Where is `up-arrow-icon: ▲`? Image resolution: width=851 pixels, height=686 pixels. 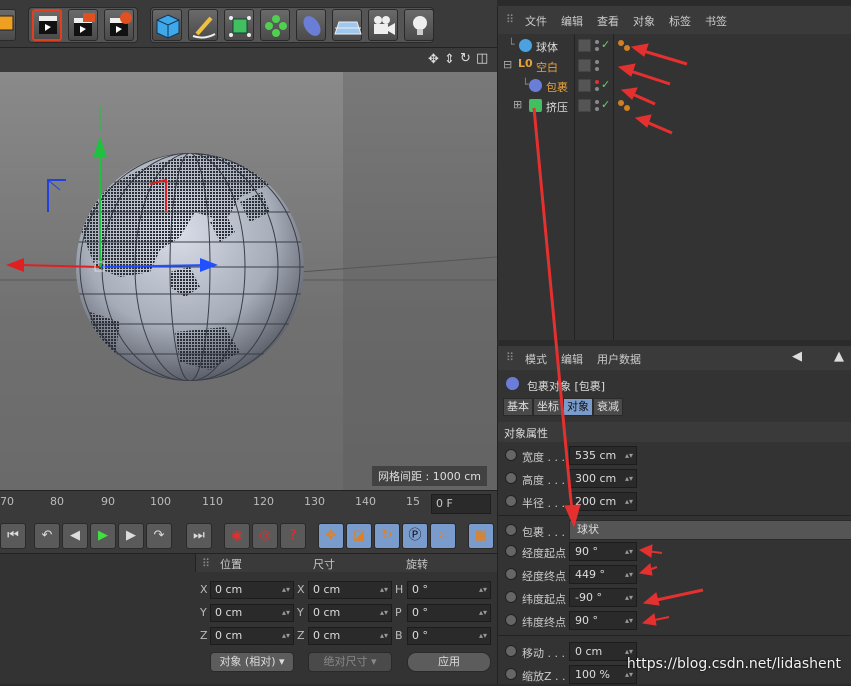
up-arrow-icon: ▲ is located at coordinates (839, 356).